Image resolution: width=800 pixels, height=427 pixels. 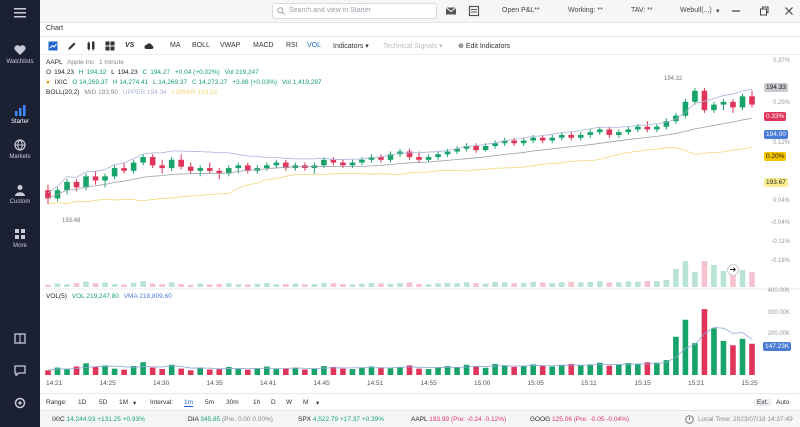 What do you see at coordinates (789, 11) in the screenshot?
I see `close-icon` at bounding box center [789, 11].